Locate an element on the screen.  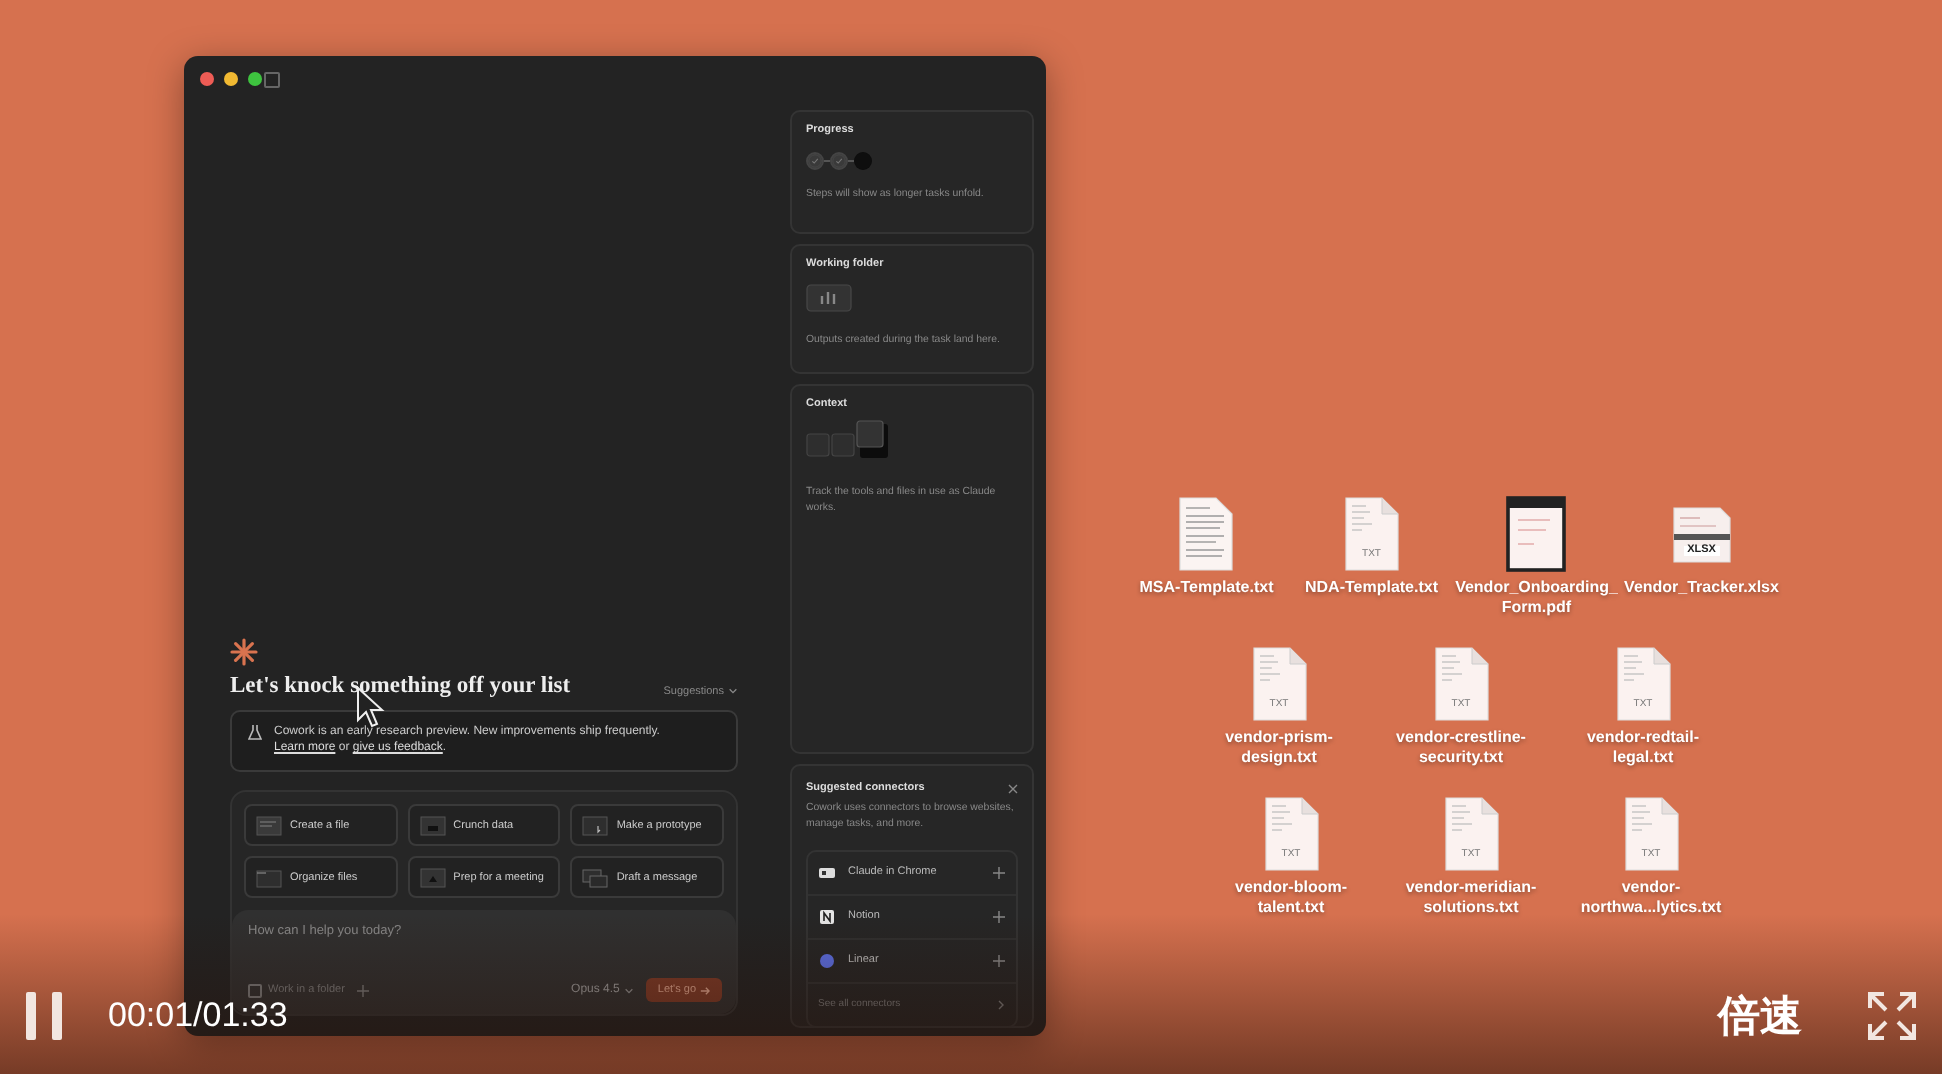
file-name: Vendor_Onboarding_Form.pdf is located at coordinates (1536, 598).